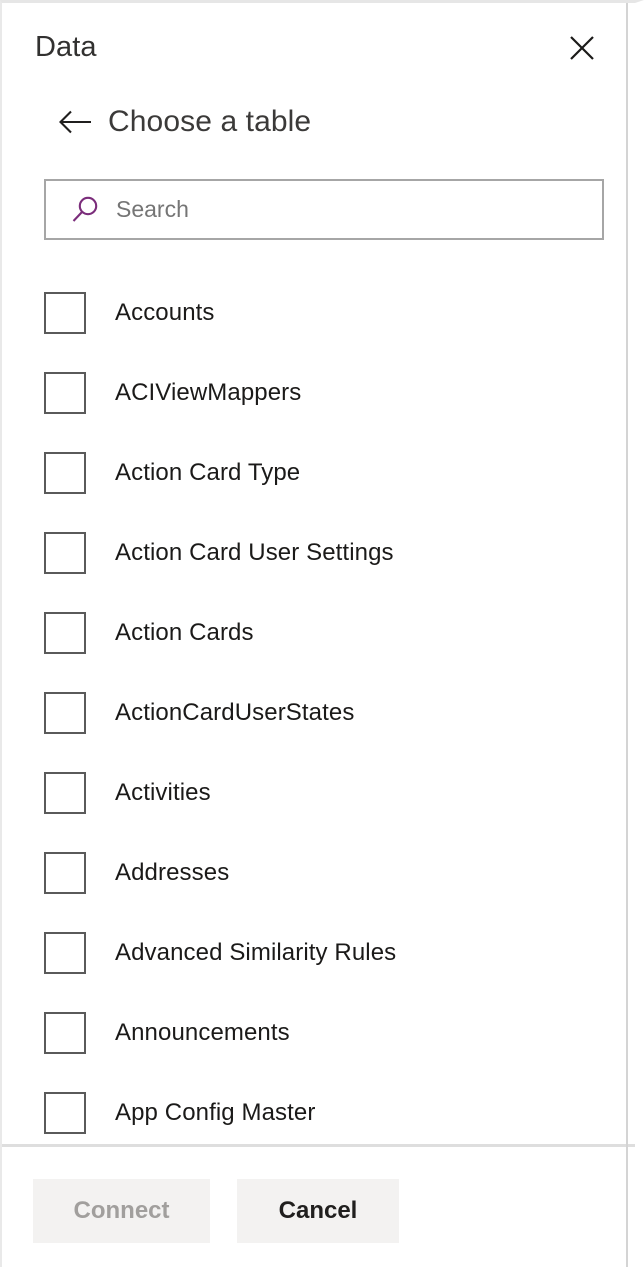 The height and width of the screenshot is (1267, 644). Describe the element at coordinates (184, 632) in the screenshot. I see `table-row-label: Action Cards` at that location.